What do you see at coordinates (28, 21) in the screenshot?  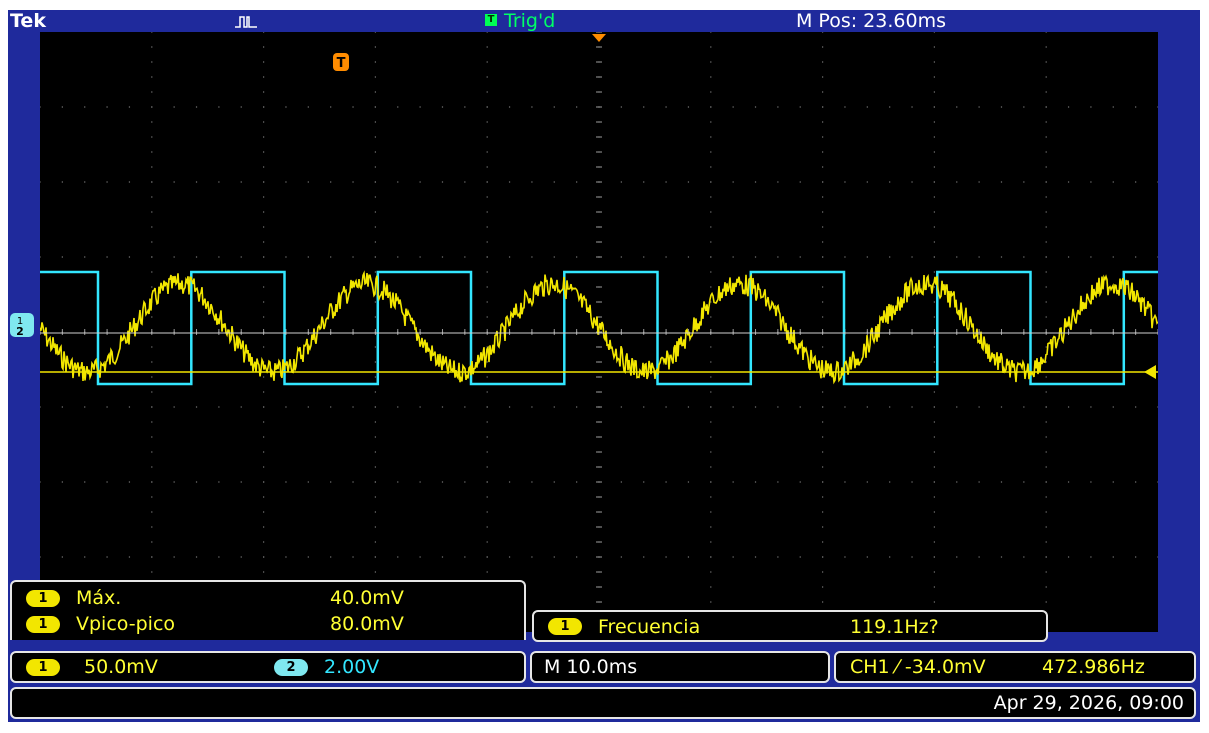 I see `brand-logo: Tek` at bounding box center [28, 21].